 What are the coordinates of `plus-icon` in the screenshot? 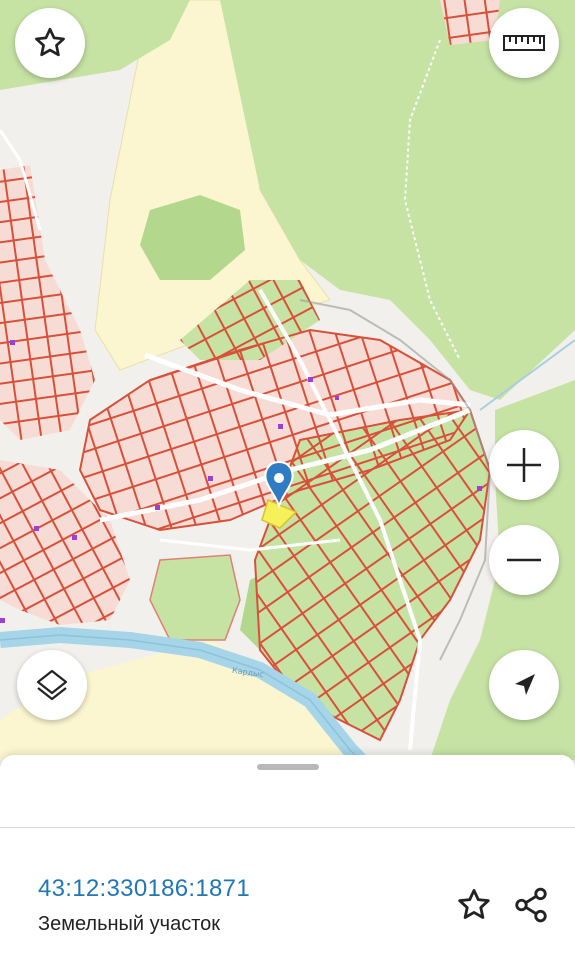 It's located at (524, 465).